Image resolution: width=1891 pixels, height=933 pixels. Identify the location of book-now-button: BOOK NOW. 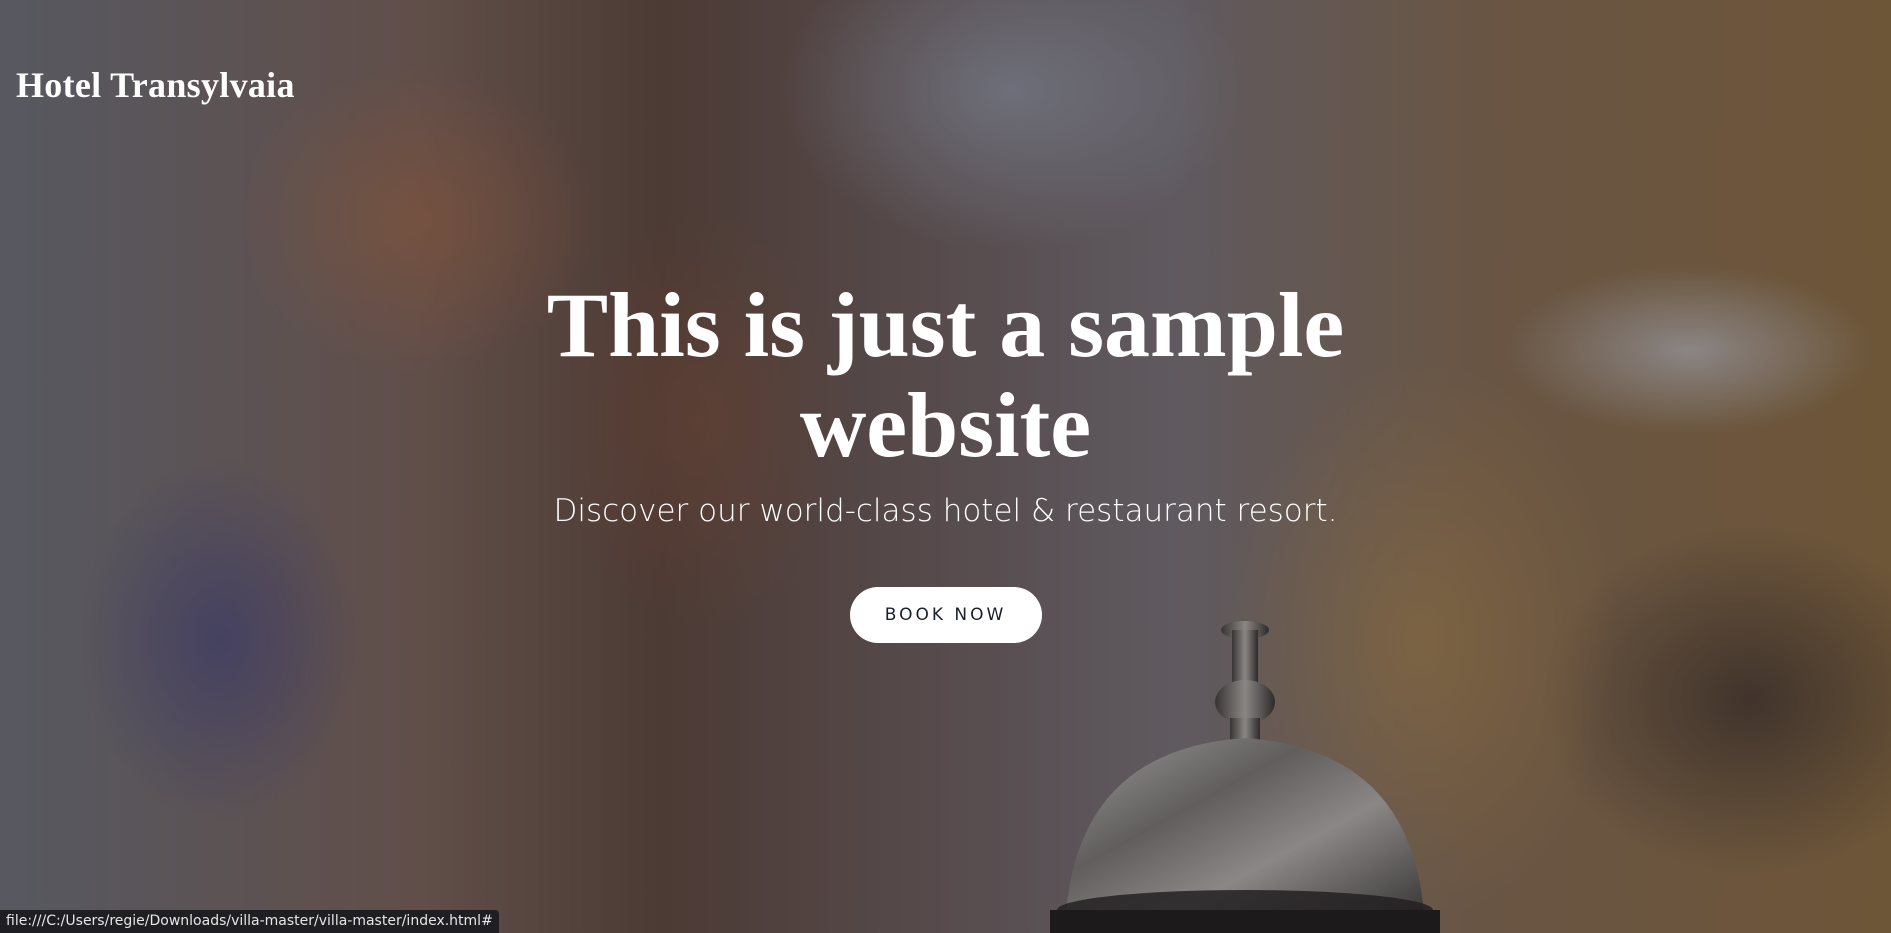
(945, 615).